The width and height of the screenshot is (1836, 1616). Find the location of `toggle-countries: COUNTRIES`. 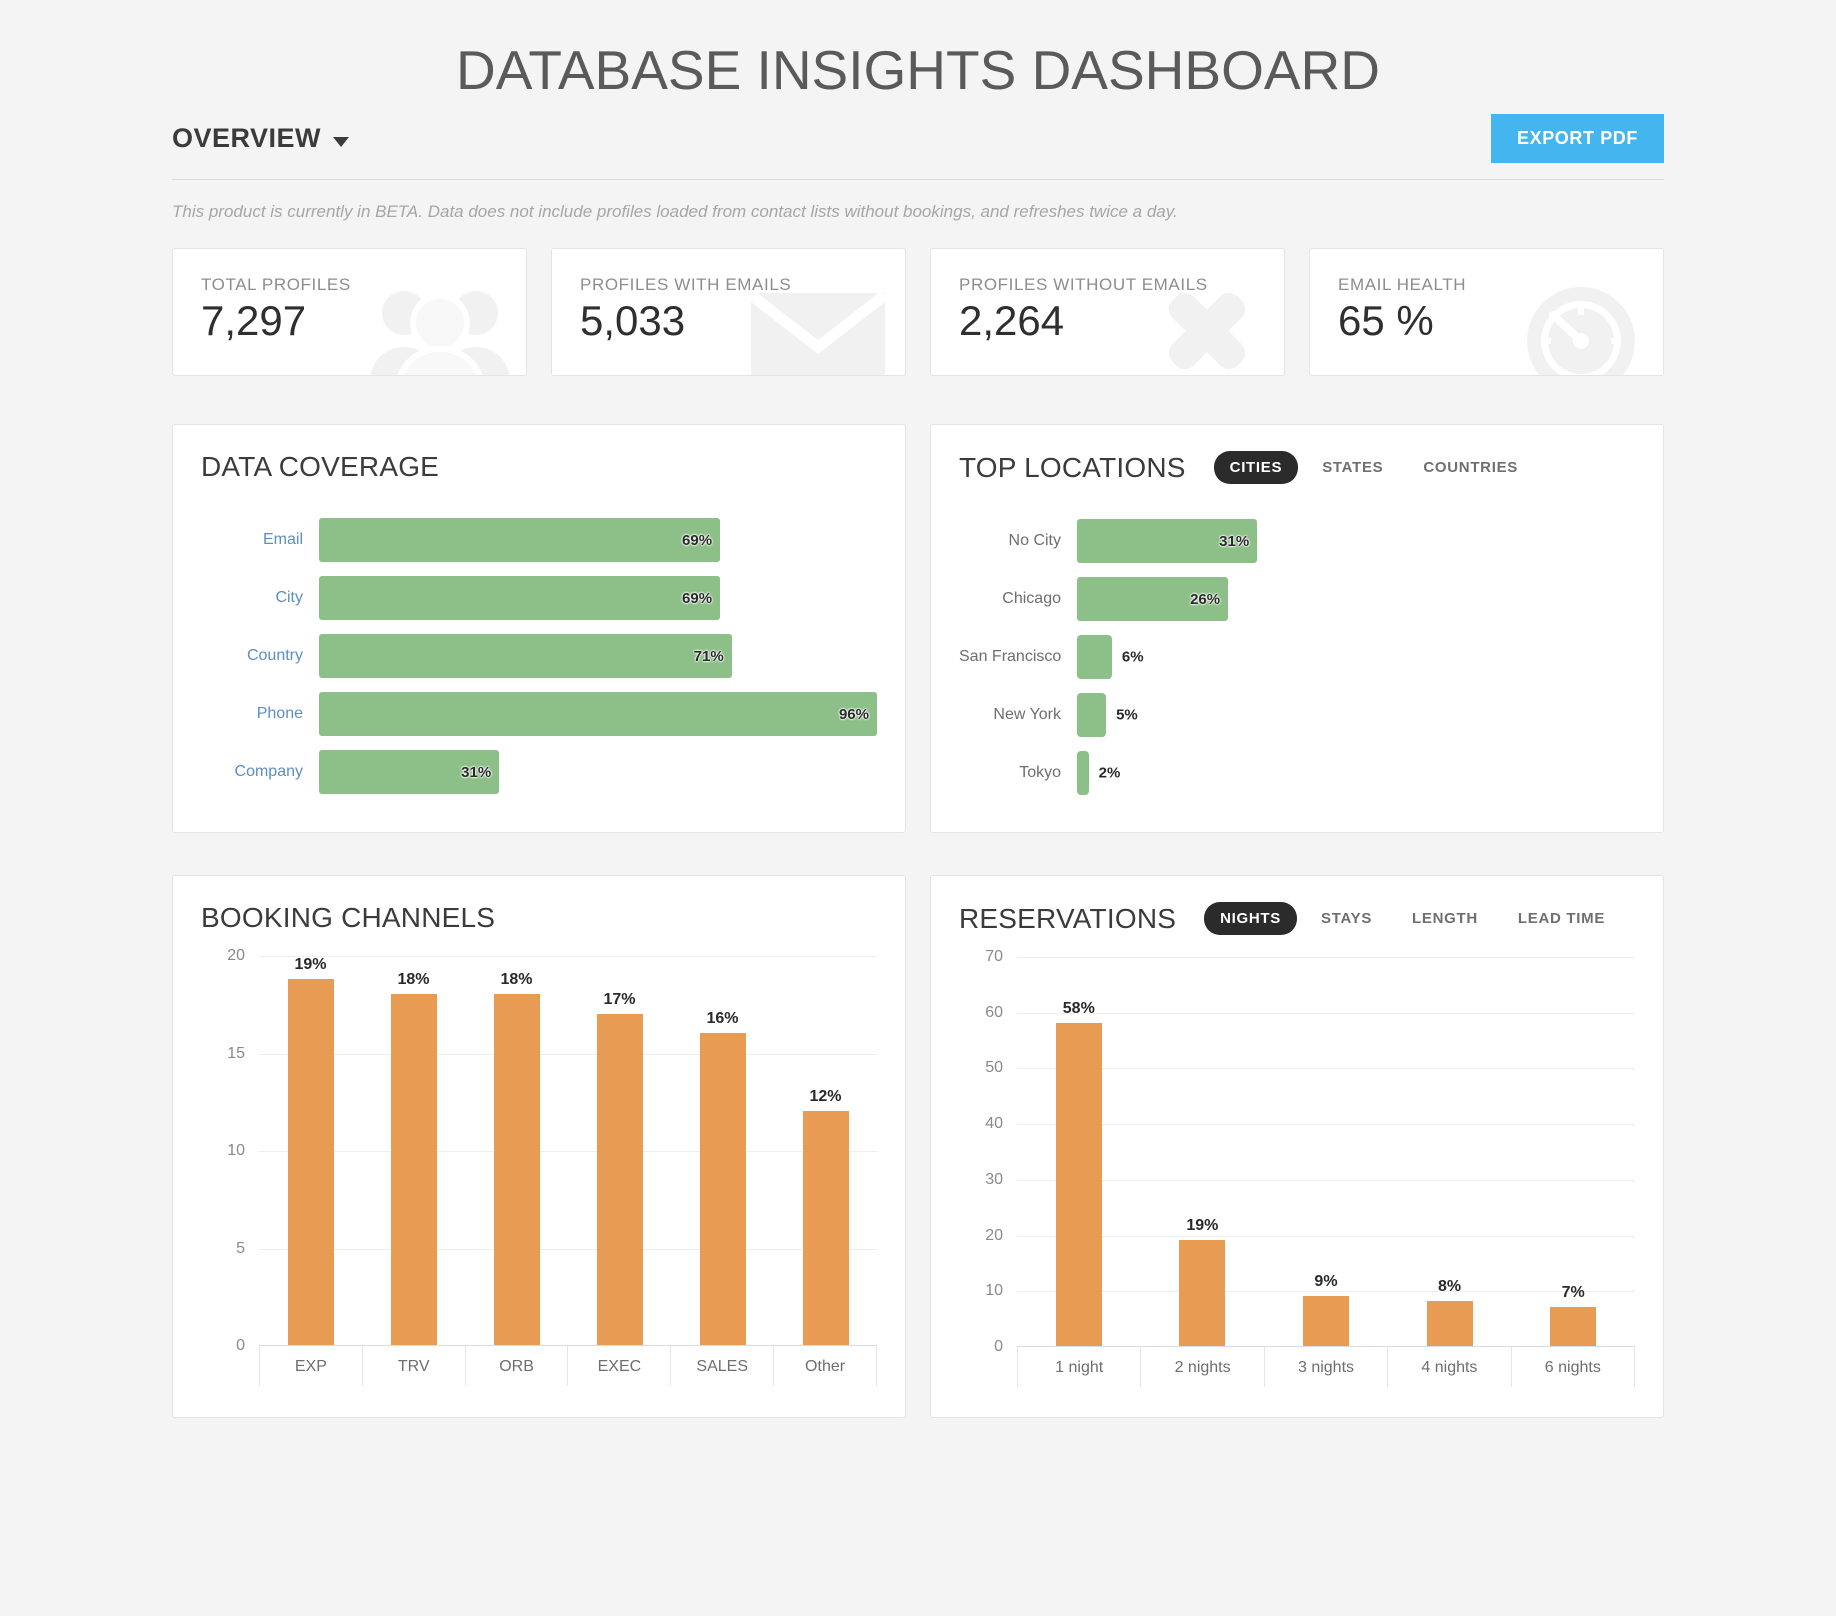

toggle-countries: COUNTRIES is located at coordinates (1470, 467).